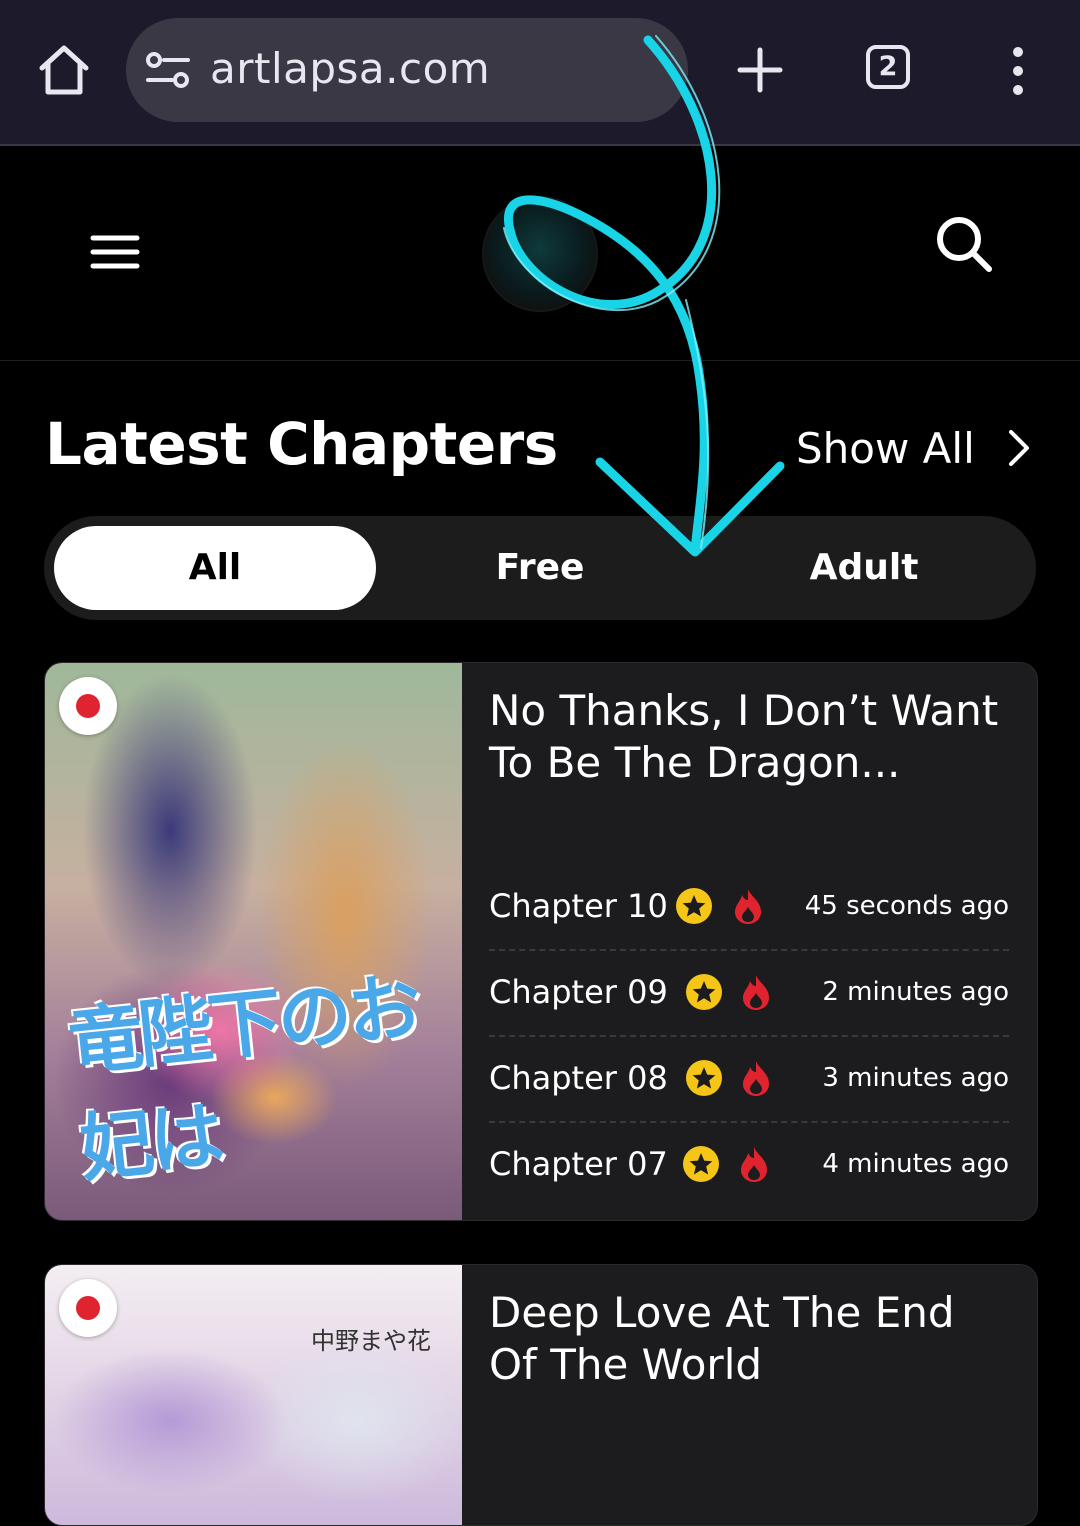  Describe the element at coordinates (578, 906) in the screenshot. I see `chapter-label: Chapter 10` at that location.